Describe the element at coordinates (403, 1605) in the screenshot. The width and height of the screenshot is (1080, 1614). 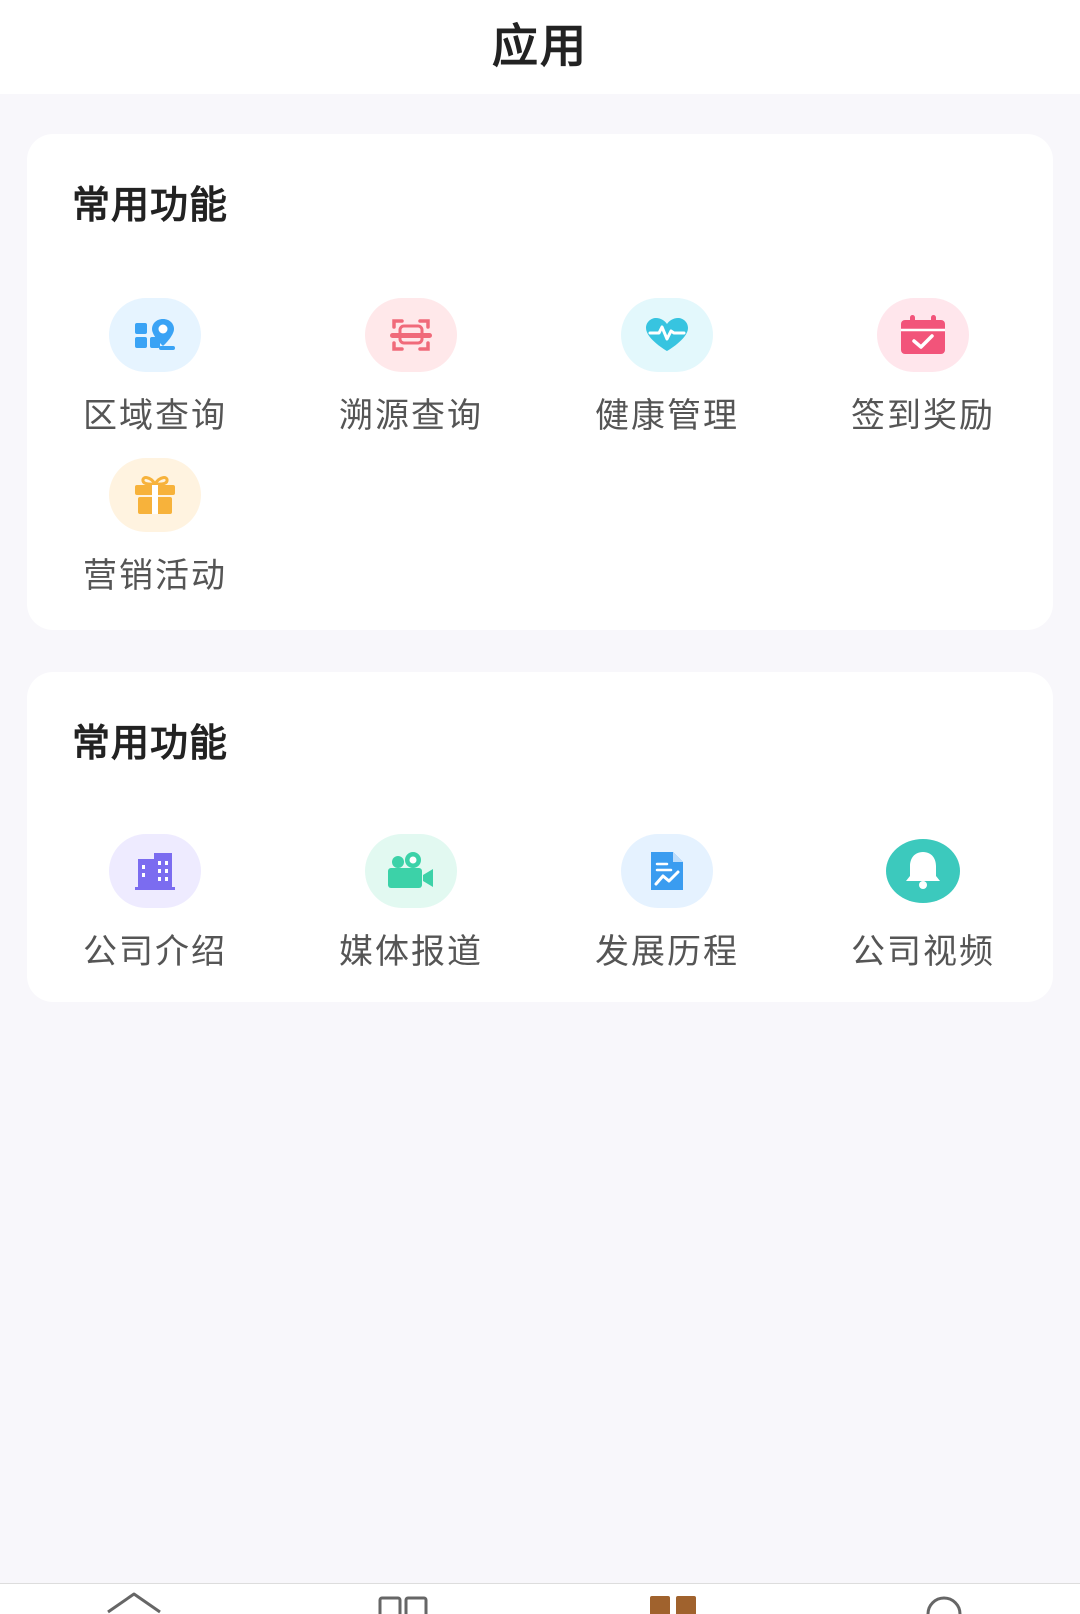
I see `grid-icon` at that location.